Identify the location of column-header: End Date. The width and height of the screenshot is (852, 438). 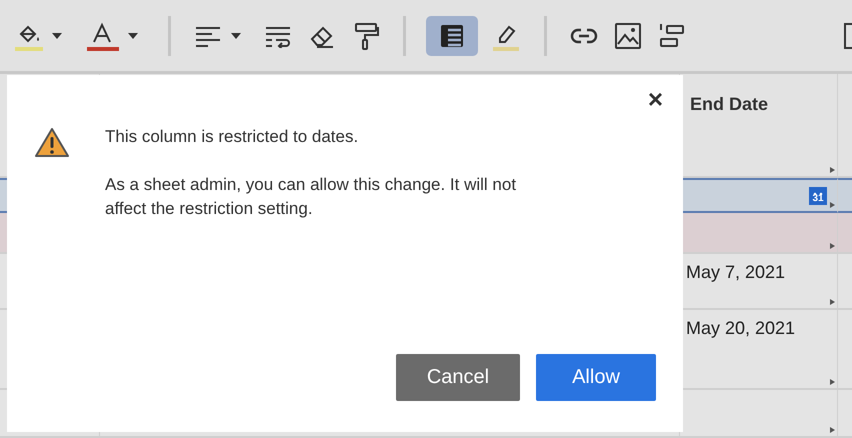
(759, 126).